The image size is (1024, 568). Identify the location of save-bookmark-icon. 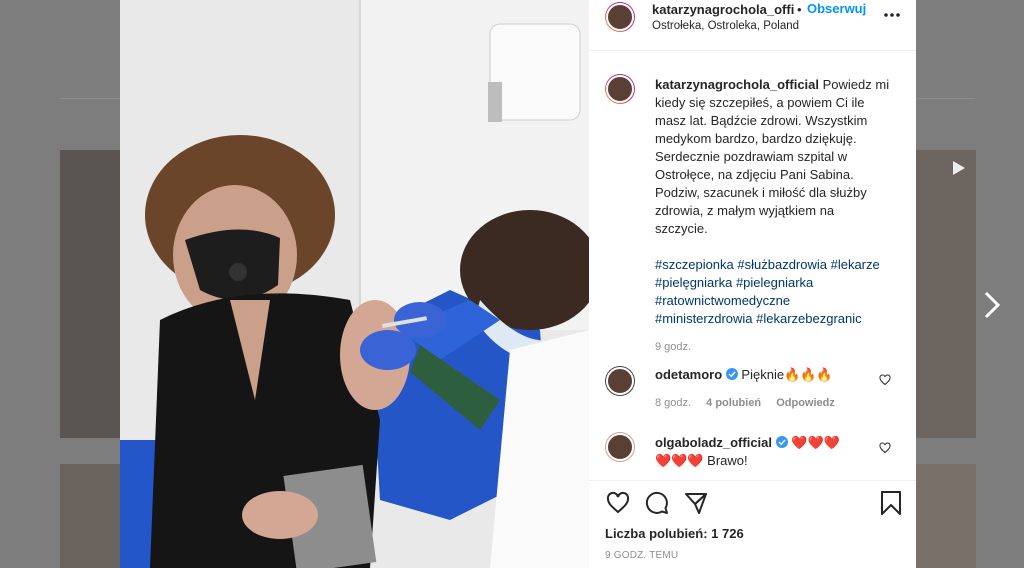
(891, 503).